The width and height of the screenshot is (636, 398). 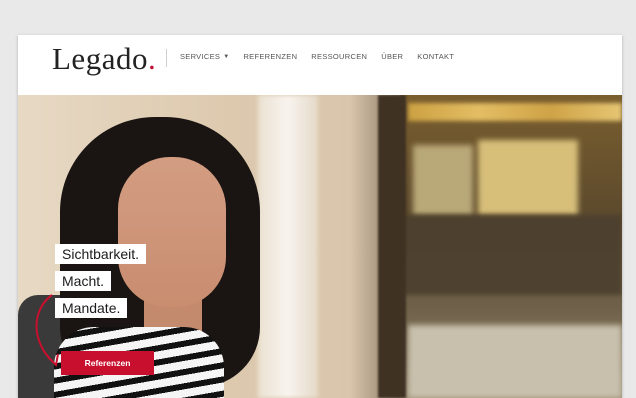 I want to click on hero-background-shelf, so click(x=515, y=112).